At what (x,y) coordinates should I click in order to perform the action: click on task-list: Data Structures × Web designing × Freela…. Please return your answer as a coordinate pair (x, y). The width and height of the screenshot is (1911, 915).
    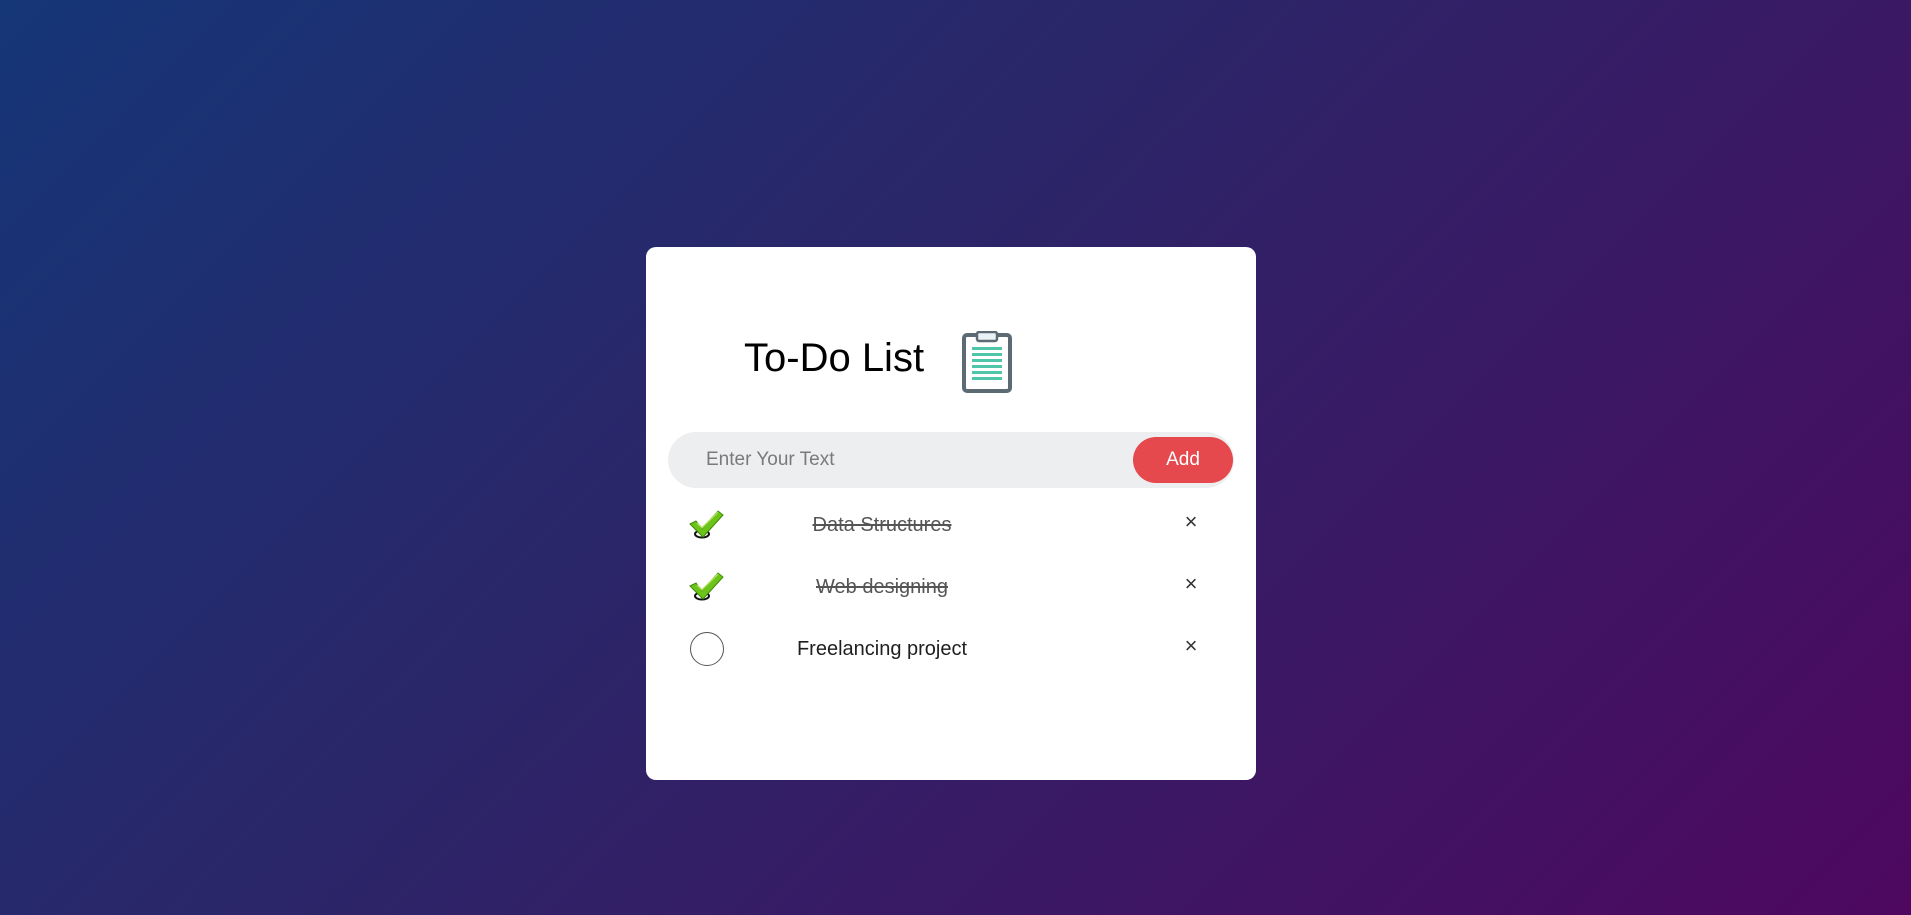
    Looking at the image, I should click on (951, 587).